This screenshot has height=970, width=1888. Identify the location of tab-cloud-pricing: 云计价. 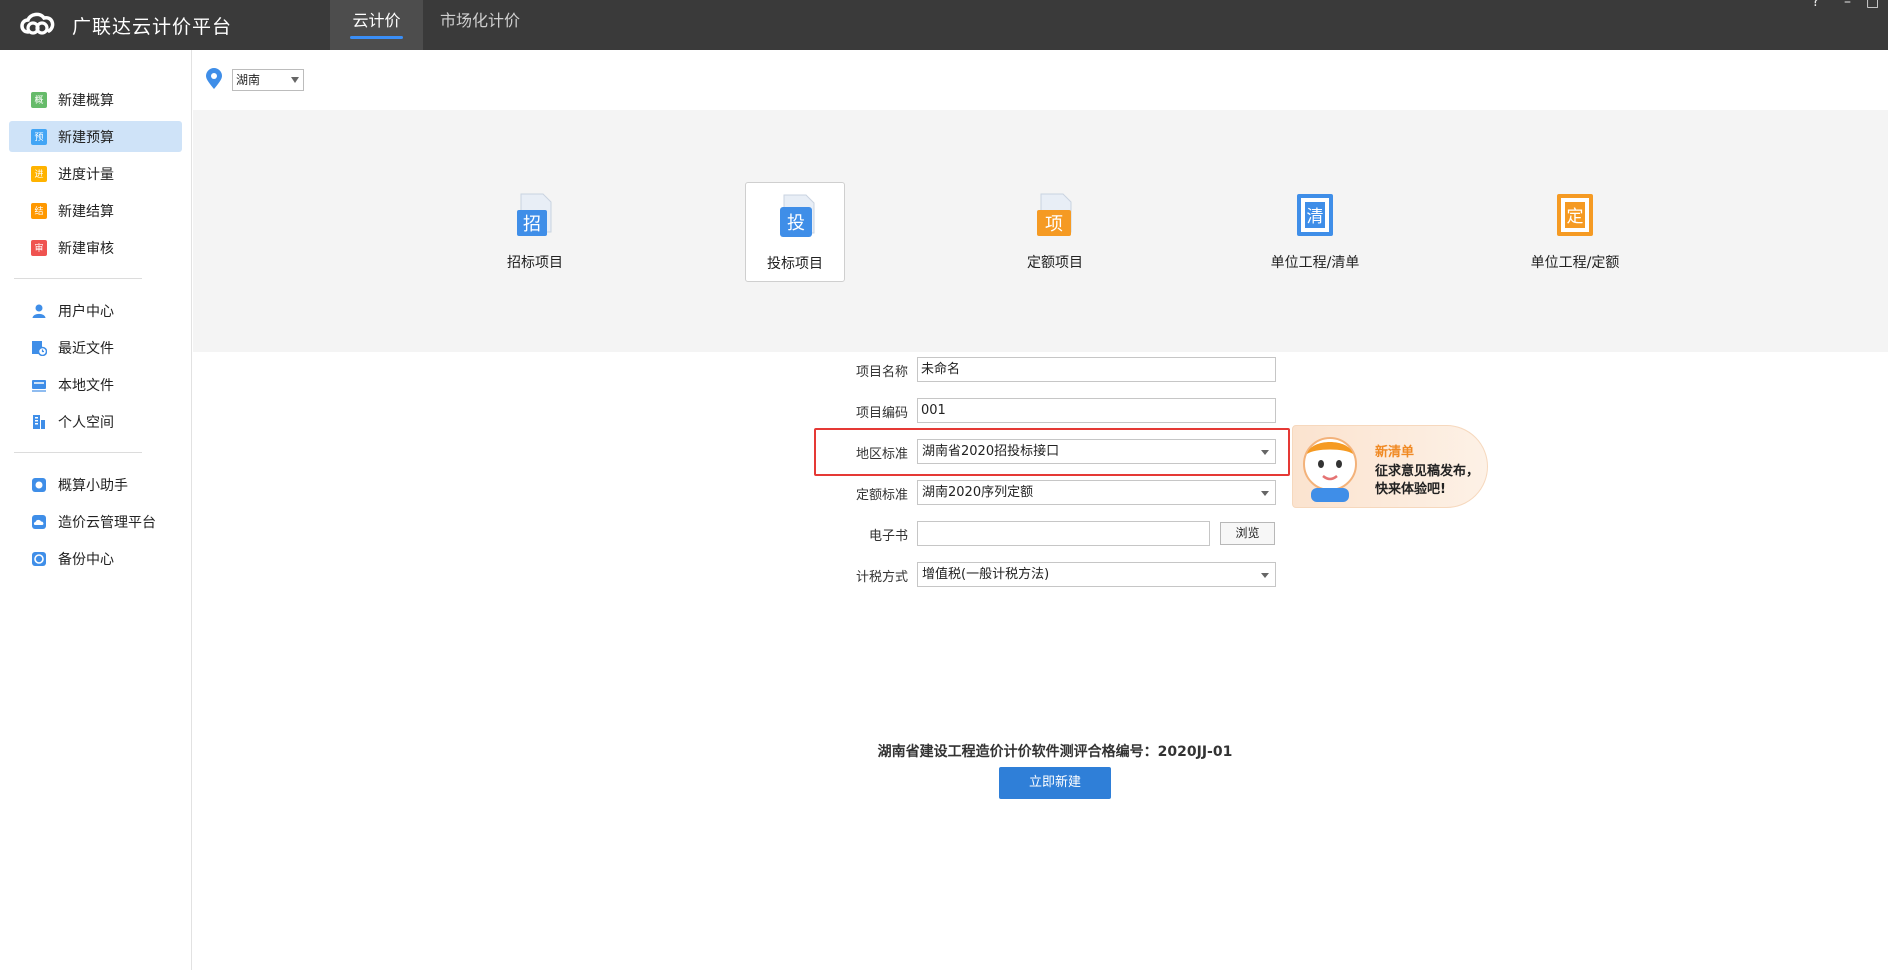
(376, 25).